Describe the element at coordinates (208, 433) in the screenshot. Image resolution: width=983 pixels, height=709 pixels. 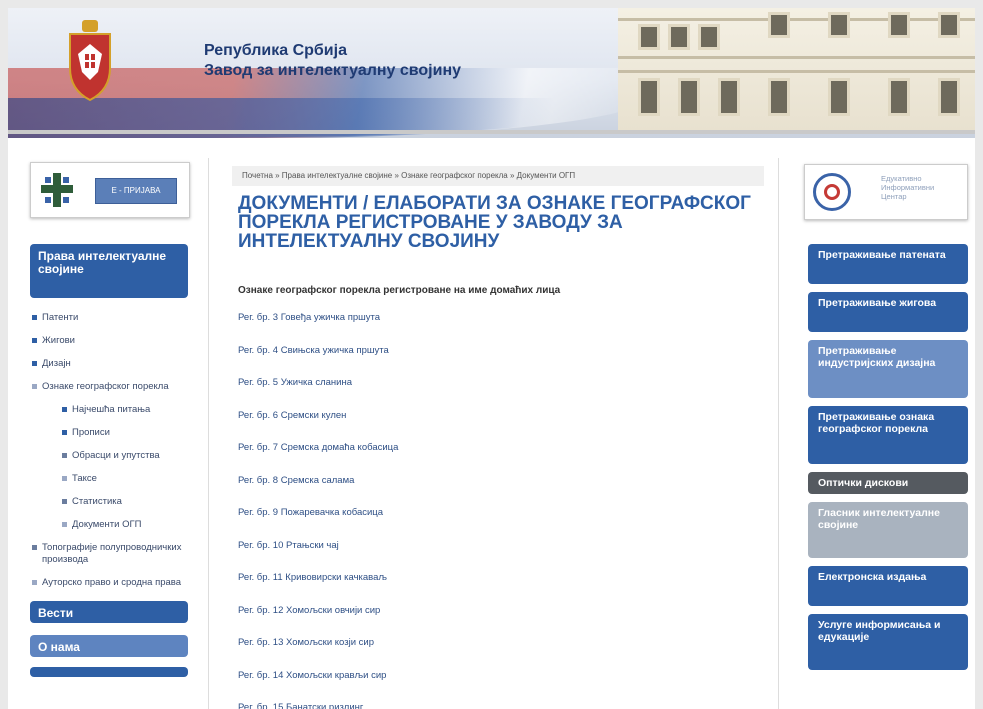
I see `left-column-divider` at that location.